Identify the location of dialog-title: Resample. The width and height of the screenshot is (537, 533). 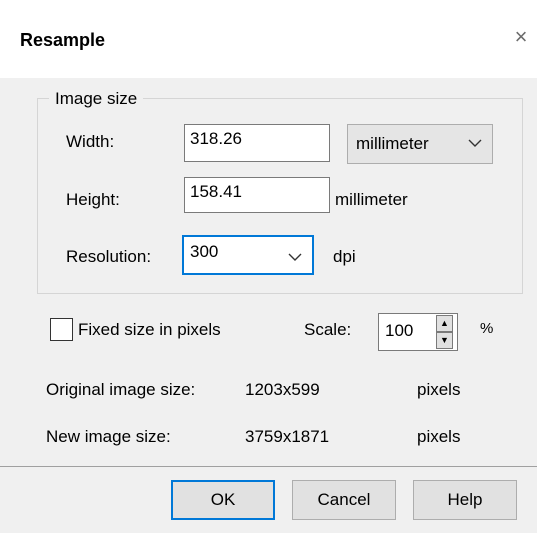
(63, 40).